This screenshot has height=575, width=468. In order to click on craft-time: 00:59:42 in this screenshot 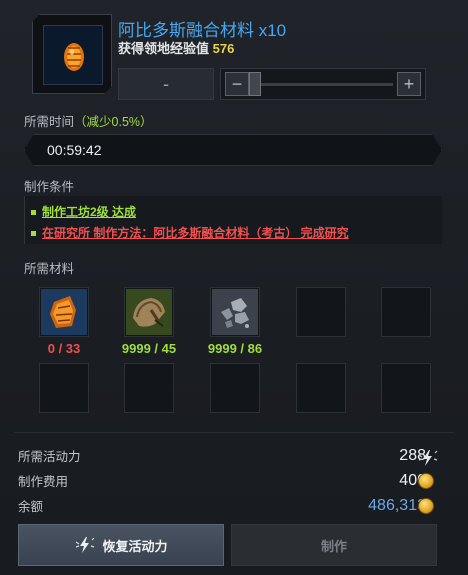, I will do `click(233, 150)`.